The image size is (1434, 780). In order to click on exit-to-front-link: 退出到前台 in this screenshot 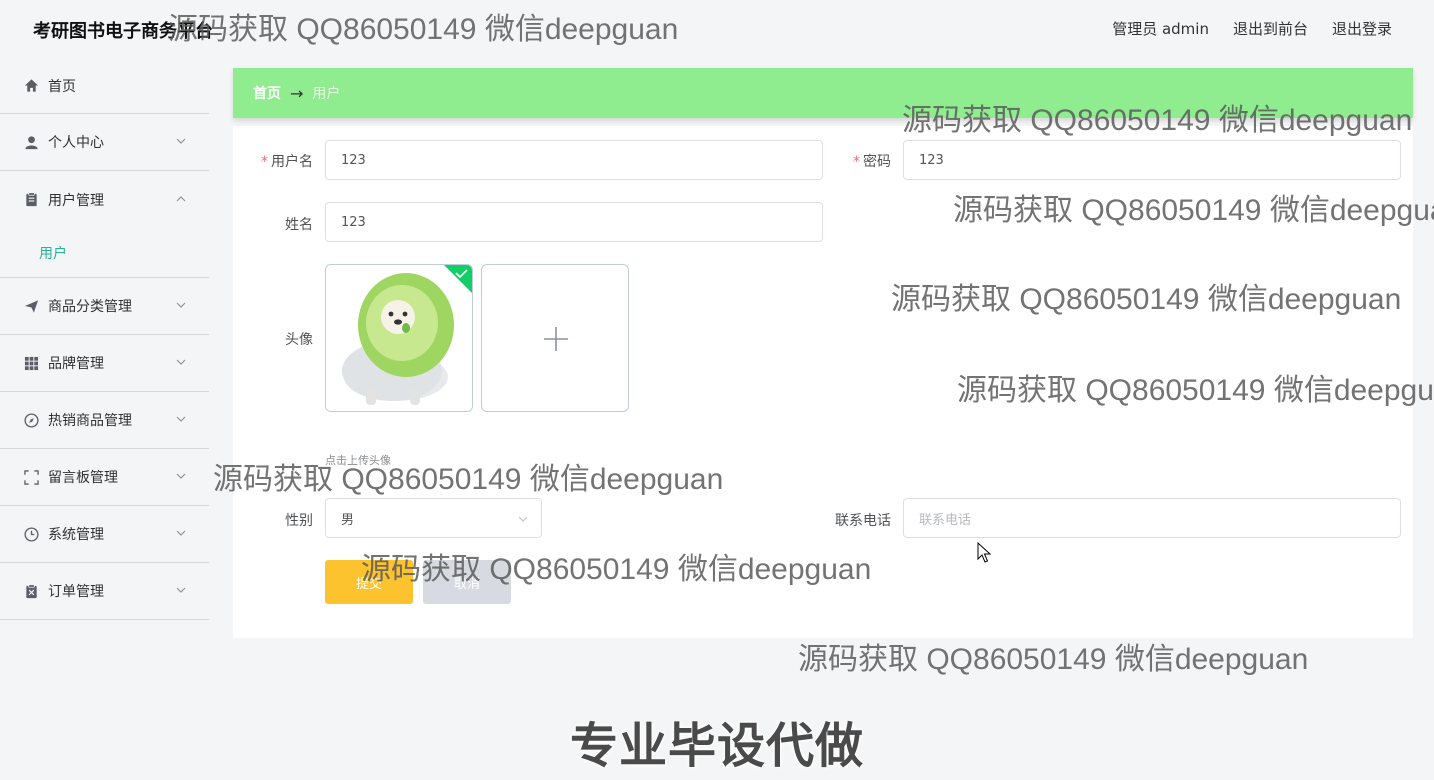, I will do `click(1270, 28)`.